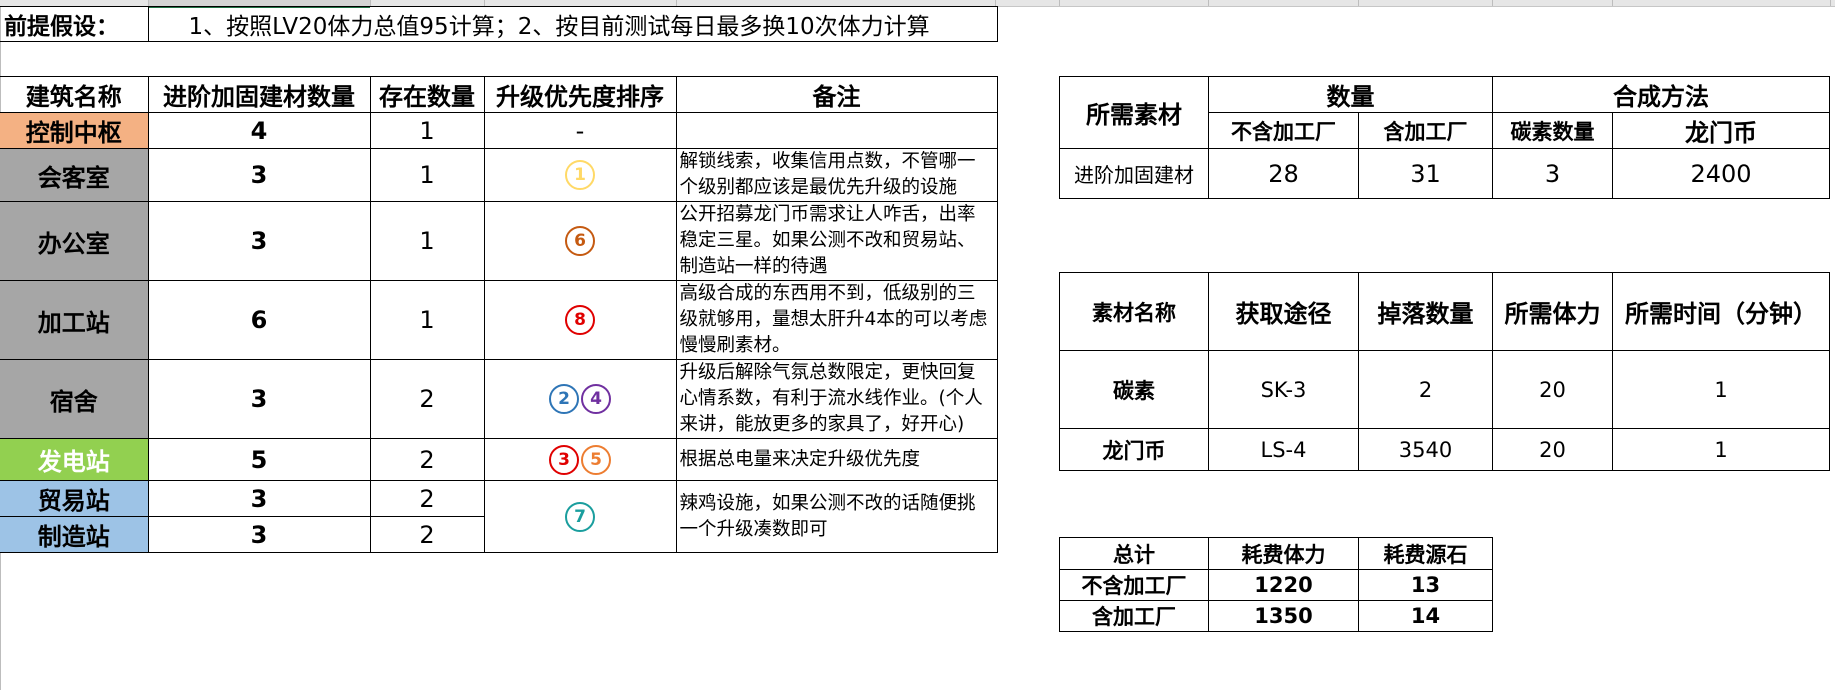  Describe the element at coordinates (74, 320) in the screenshot. I see `building-name: 加工站` at that location.